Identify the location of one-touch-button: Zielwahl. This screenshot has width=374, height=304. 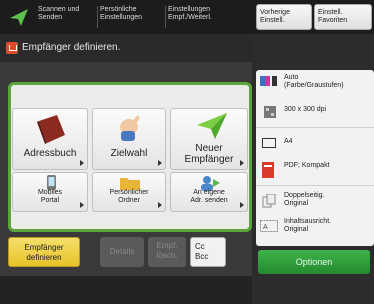
(129, 139).